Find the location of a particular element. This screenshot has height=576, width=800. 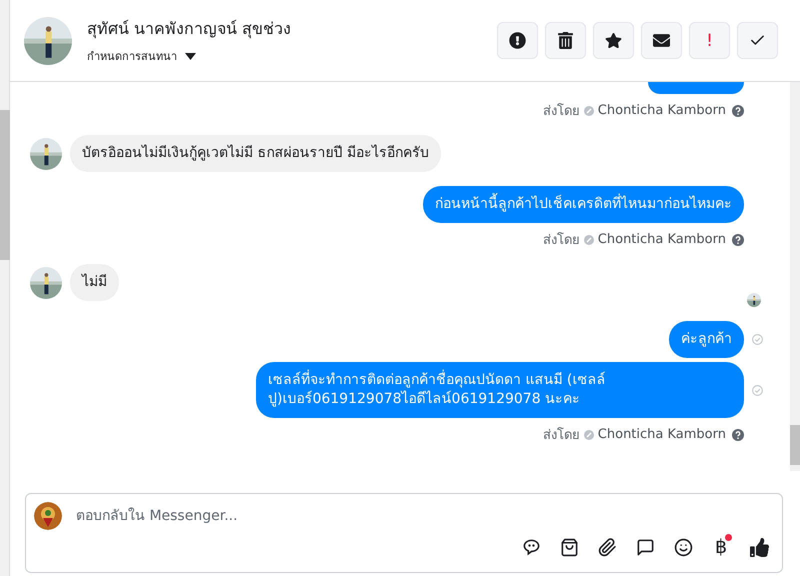

payment-button: ฿ is located at coordinates (721, 547).